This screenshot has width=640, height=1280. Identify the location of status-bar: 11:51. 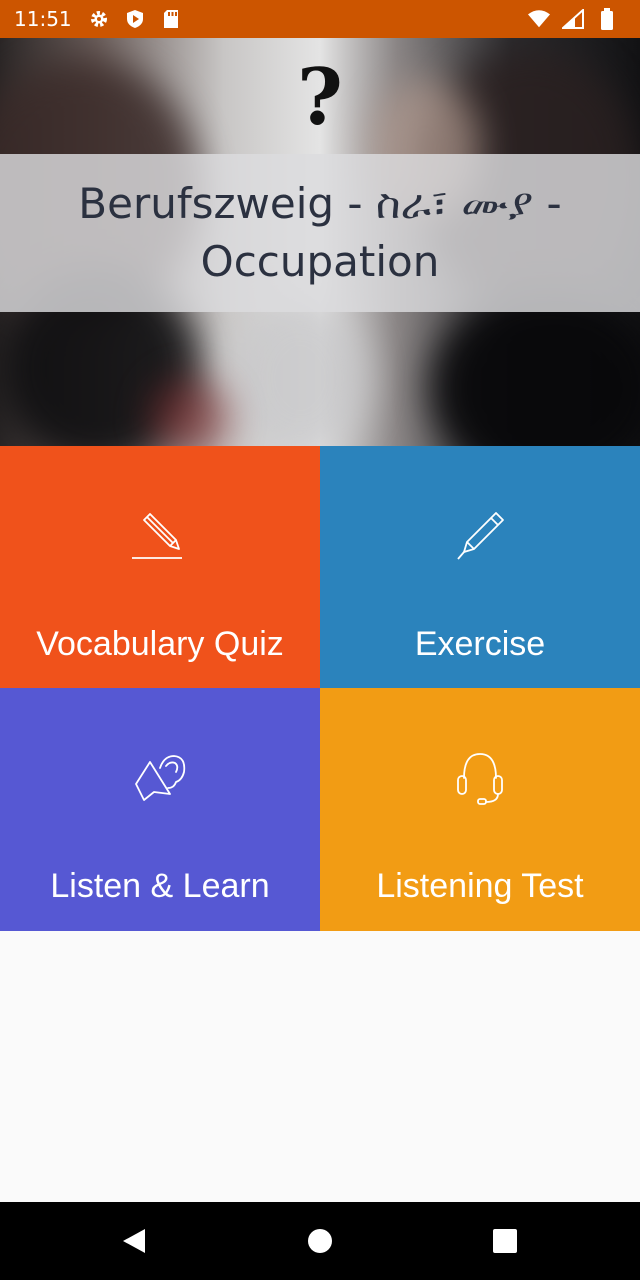
(320, 19).